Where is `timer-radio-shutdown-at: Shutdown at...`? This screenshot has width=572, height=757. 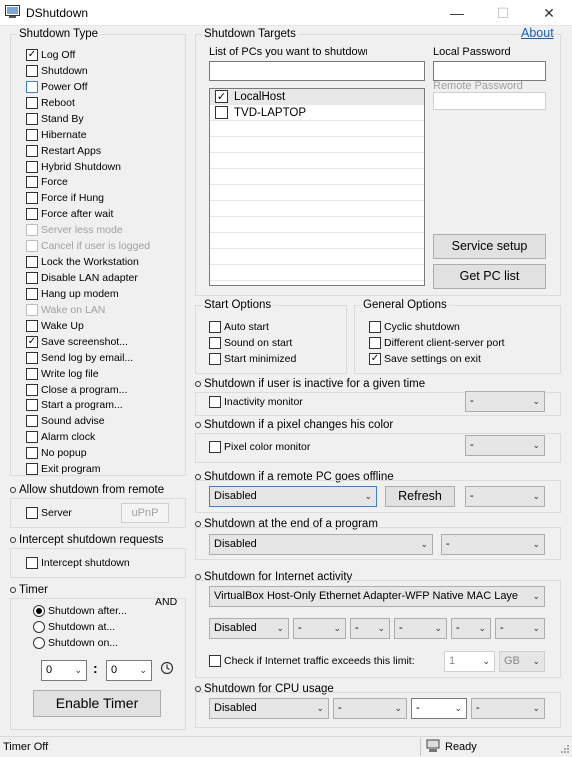 timer-radio-shutdown-at: Shutdown at... is located at coordinates (74, 627).